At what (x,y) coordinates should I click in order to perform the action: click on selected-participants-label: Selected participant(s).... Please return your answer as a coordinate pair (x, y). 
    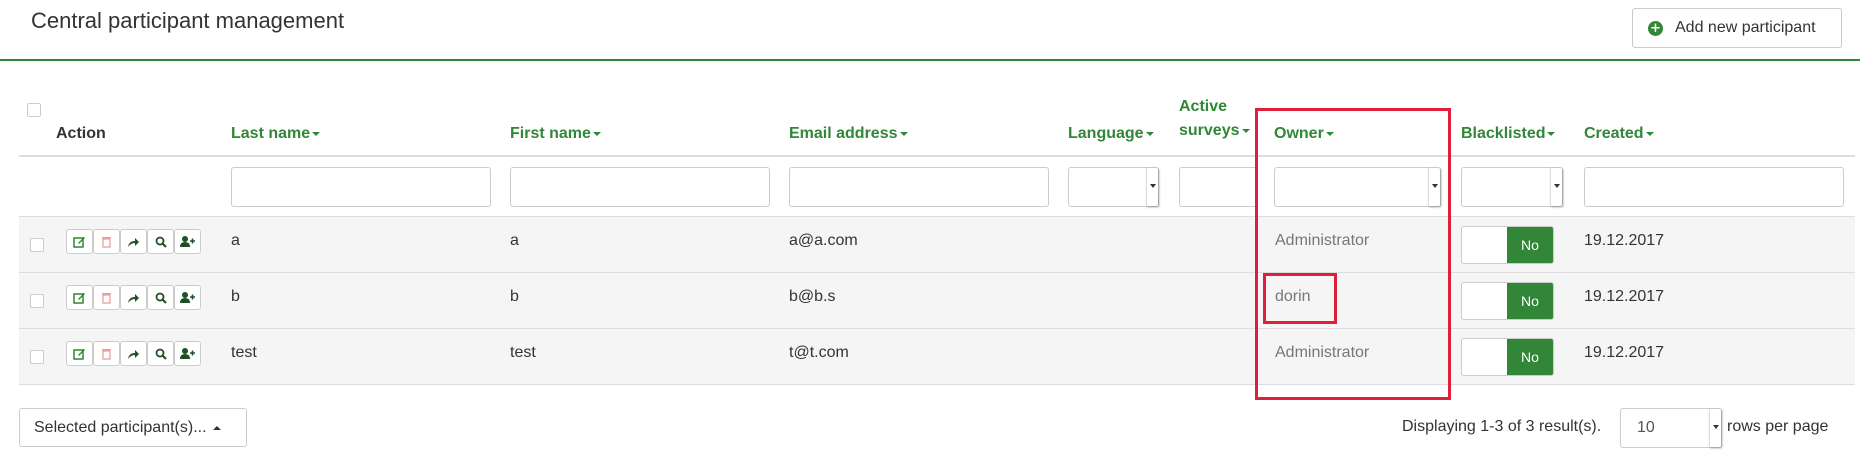
    Looking at the image, I should click on (120, 427).